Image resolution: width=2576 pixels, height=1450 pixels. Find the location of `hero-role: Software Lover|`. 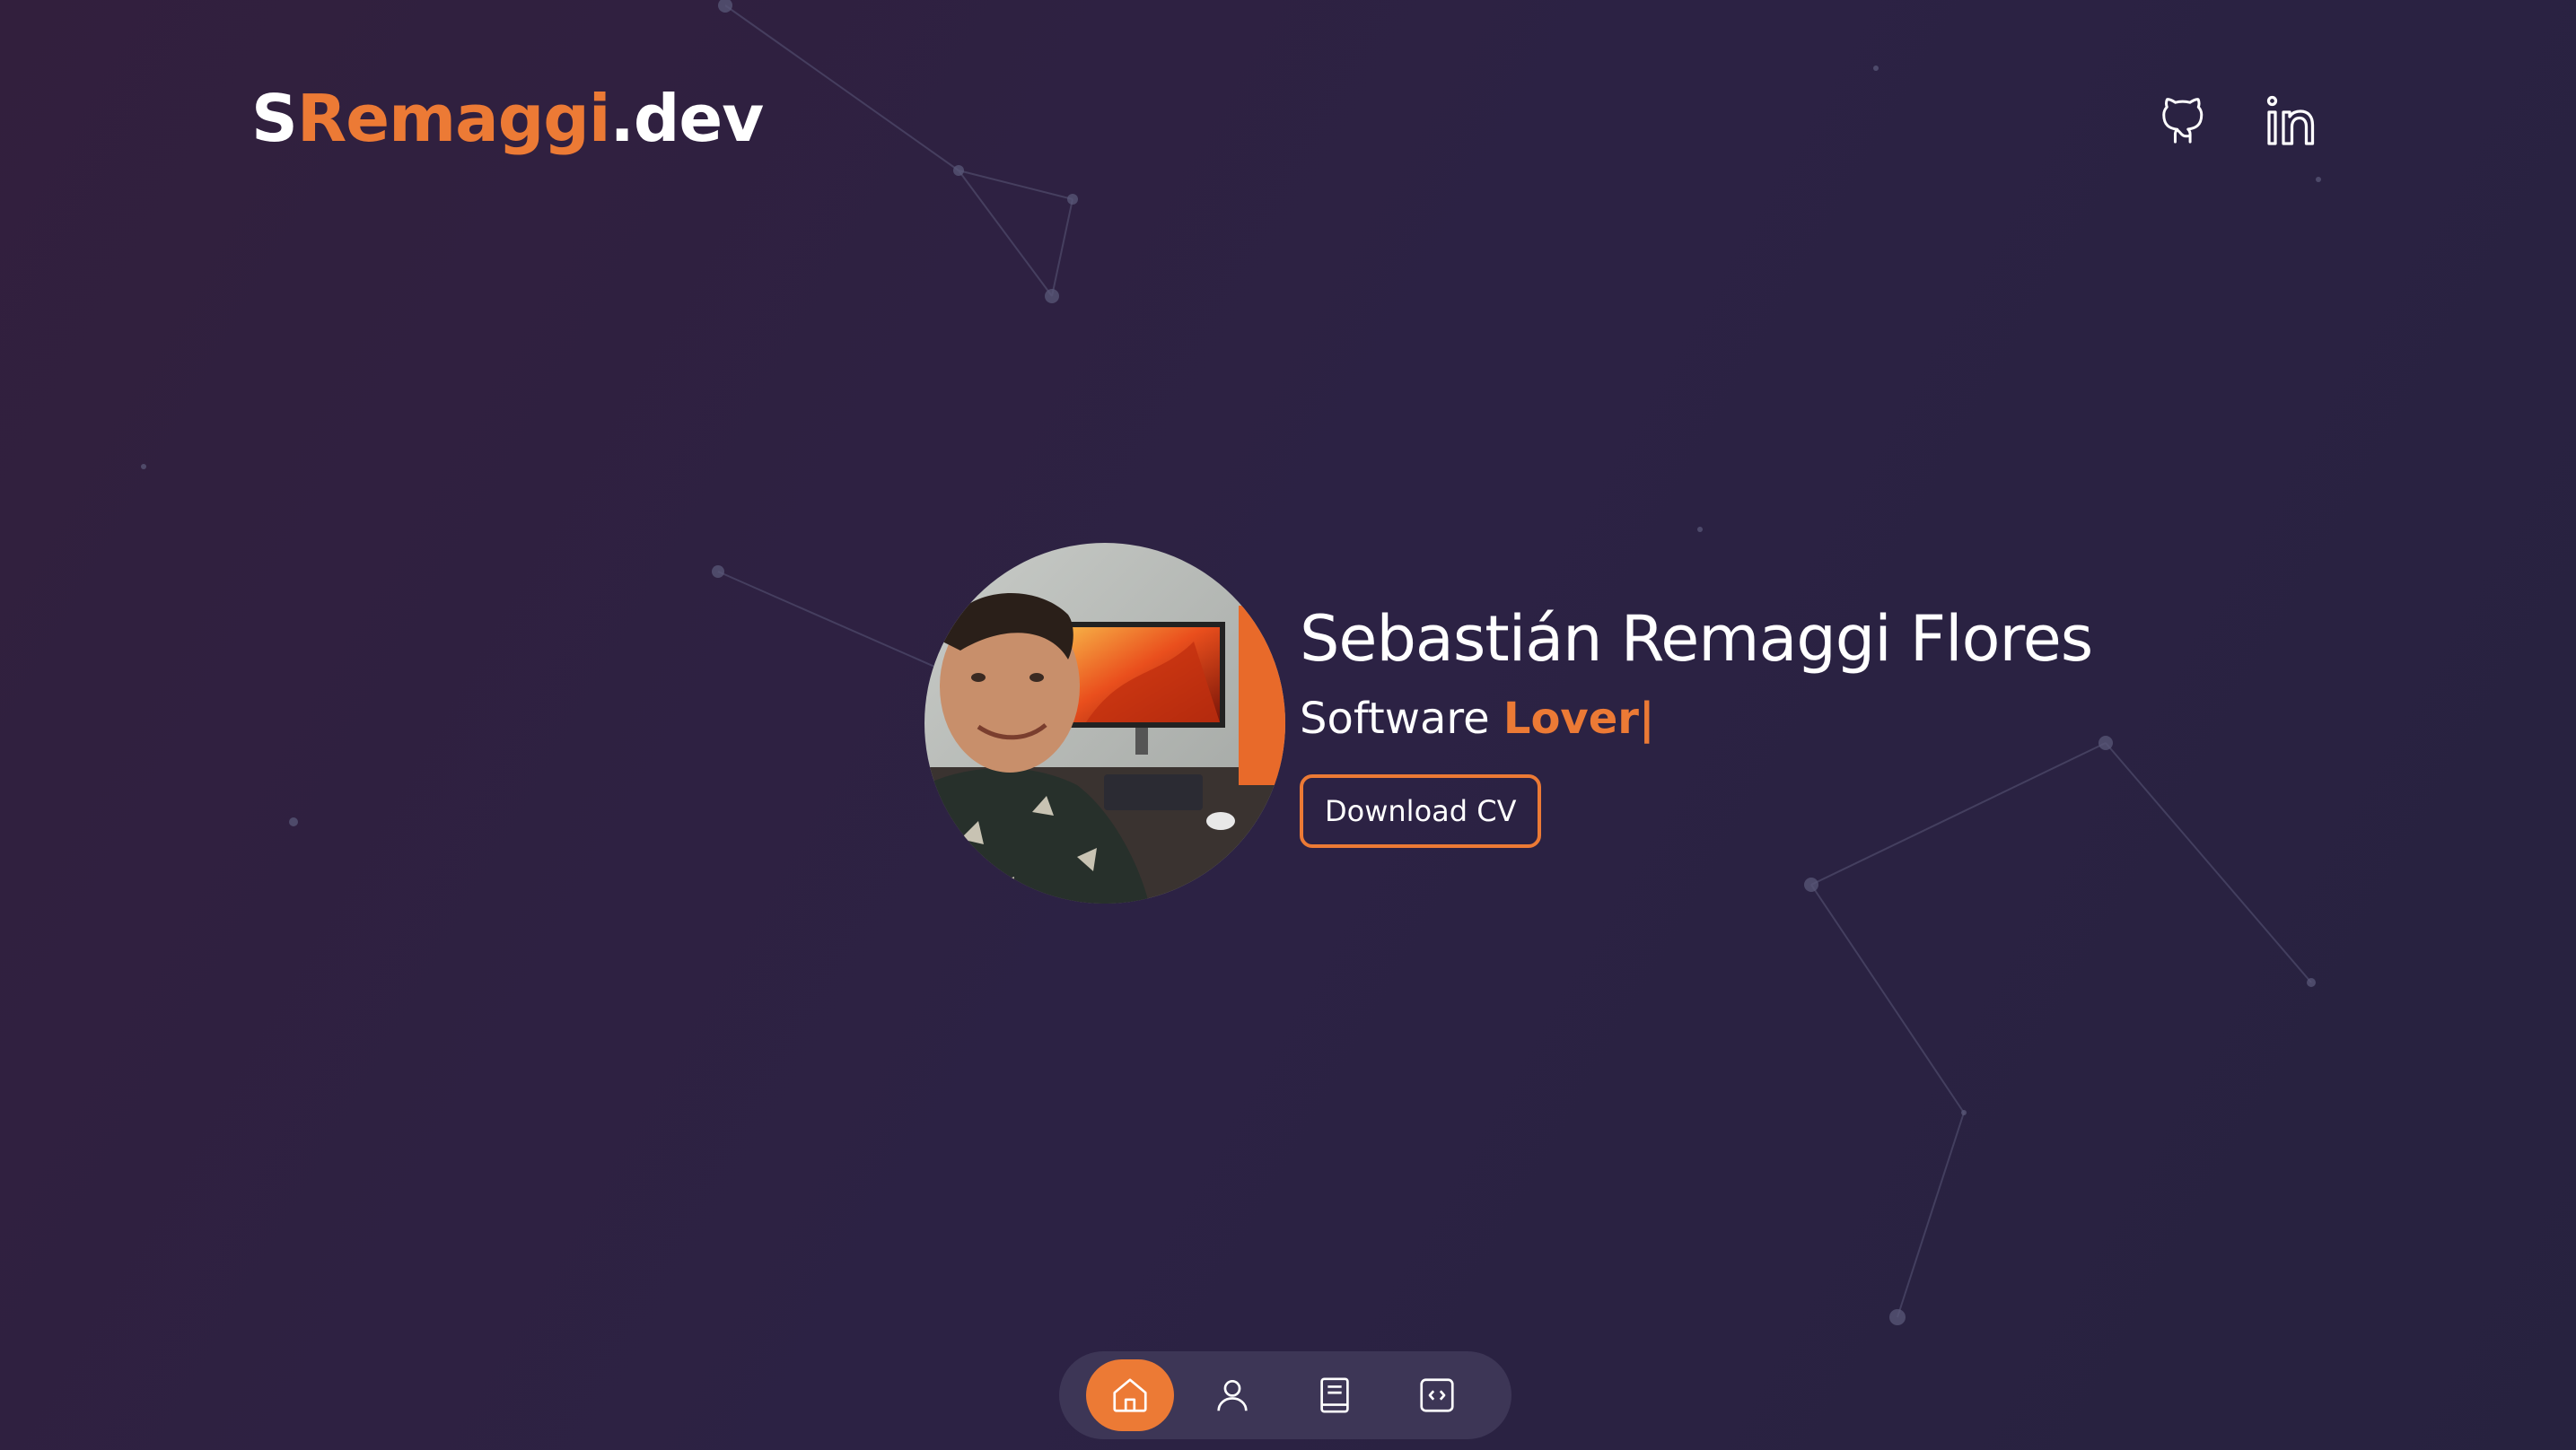

hero-role: Software Lover| is located at coordinates (1696, 718).